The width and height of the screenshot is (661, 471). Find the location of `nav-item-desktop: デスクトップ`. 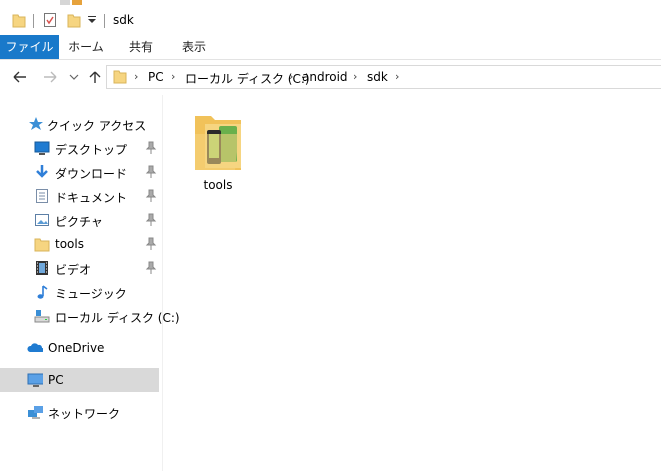

nav-item-desktop: デスクトップ is located at coordinates (79, 148).